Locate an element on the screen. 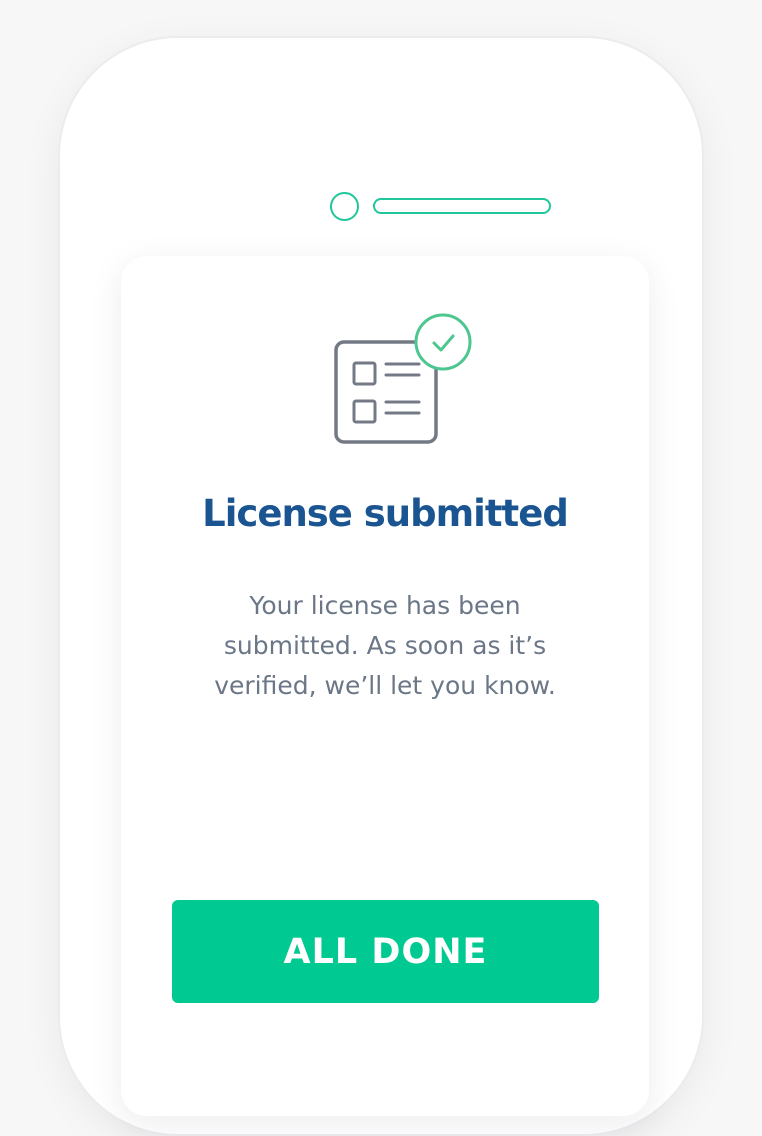 This screenshot has width=762, height=1136. page-title: License submitted is located at coordinates (385, 513).